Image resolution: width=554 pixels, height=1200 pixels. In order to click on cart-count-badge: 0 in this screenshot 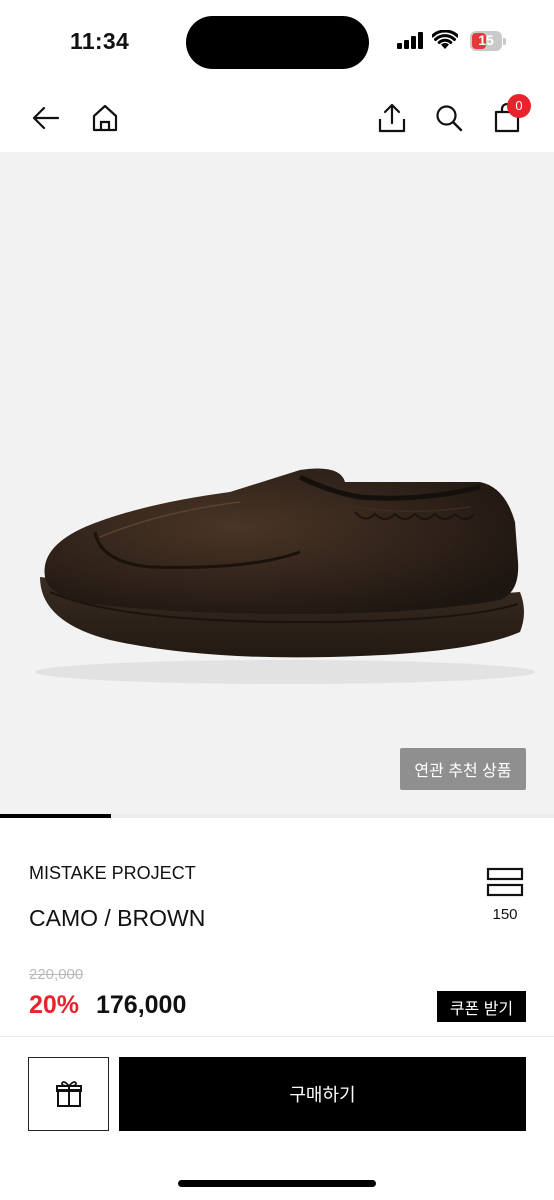, I will do `click(519, 106)`.